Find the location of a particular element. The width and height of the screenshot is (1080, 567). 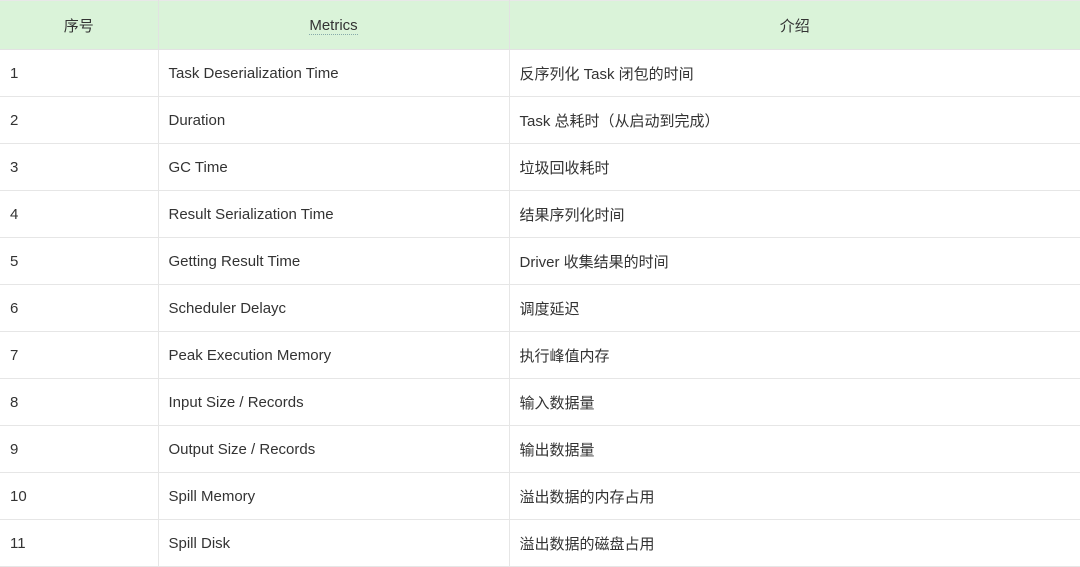

row-metric: Result Serialization Time is located at coordinates (333, 214).